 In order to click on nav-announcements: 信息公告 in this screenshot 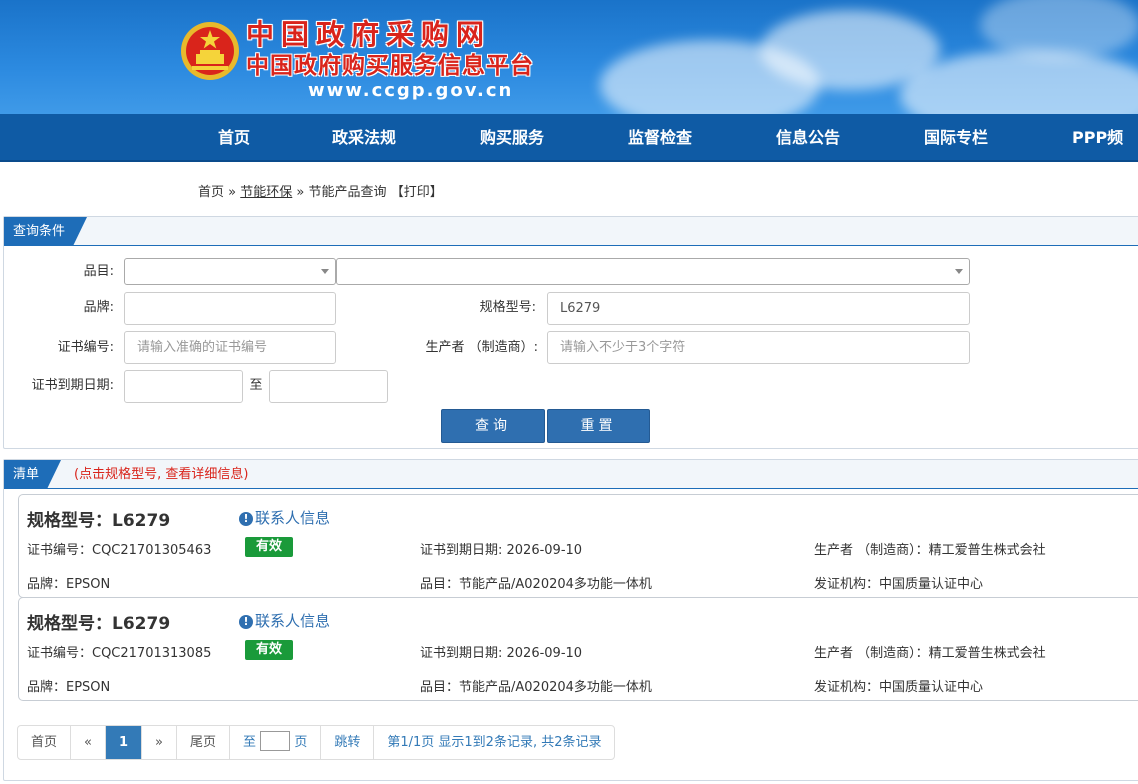, I will do `click(808, 138)`.